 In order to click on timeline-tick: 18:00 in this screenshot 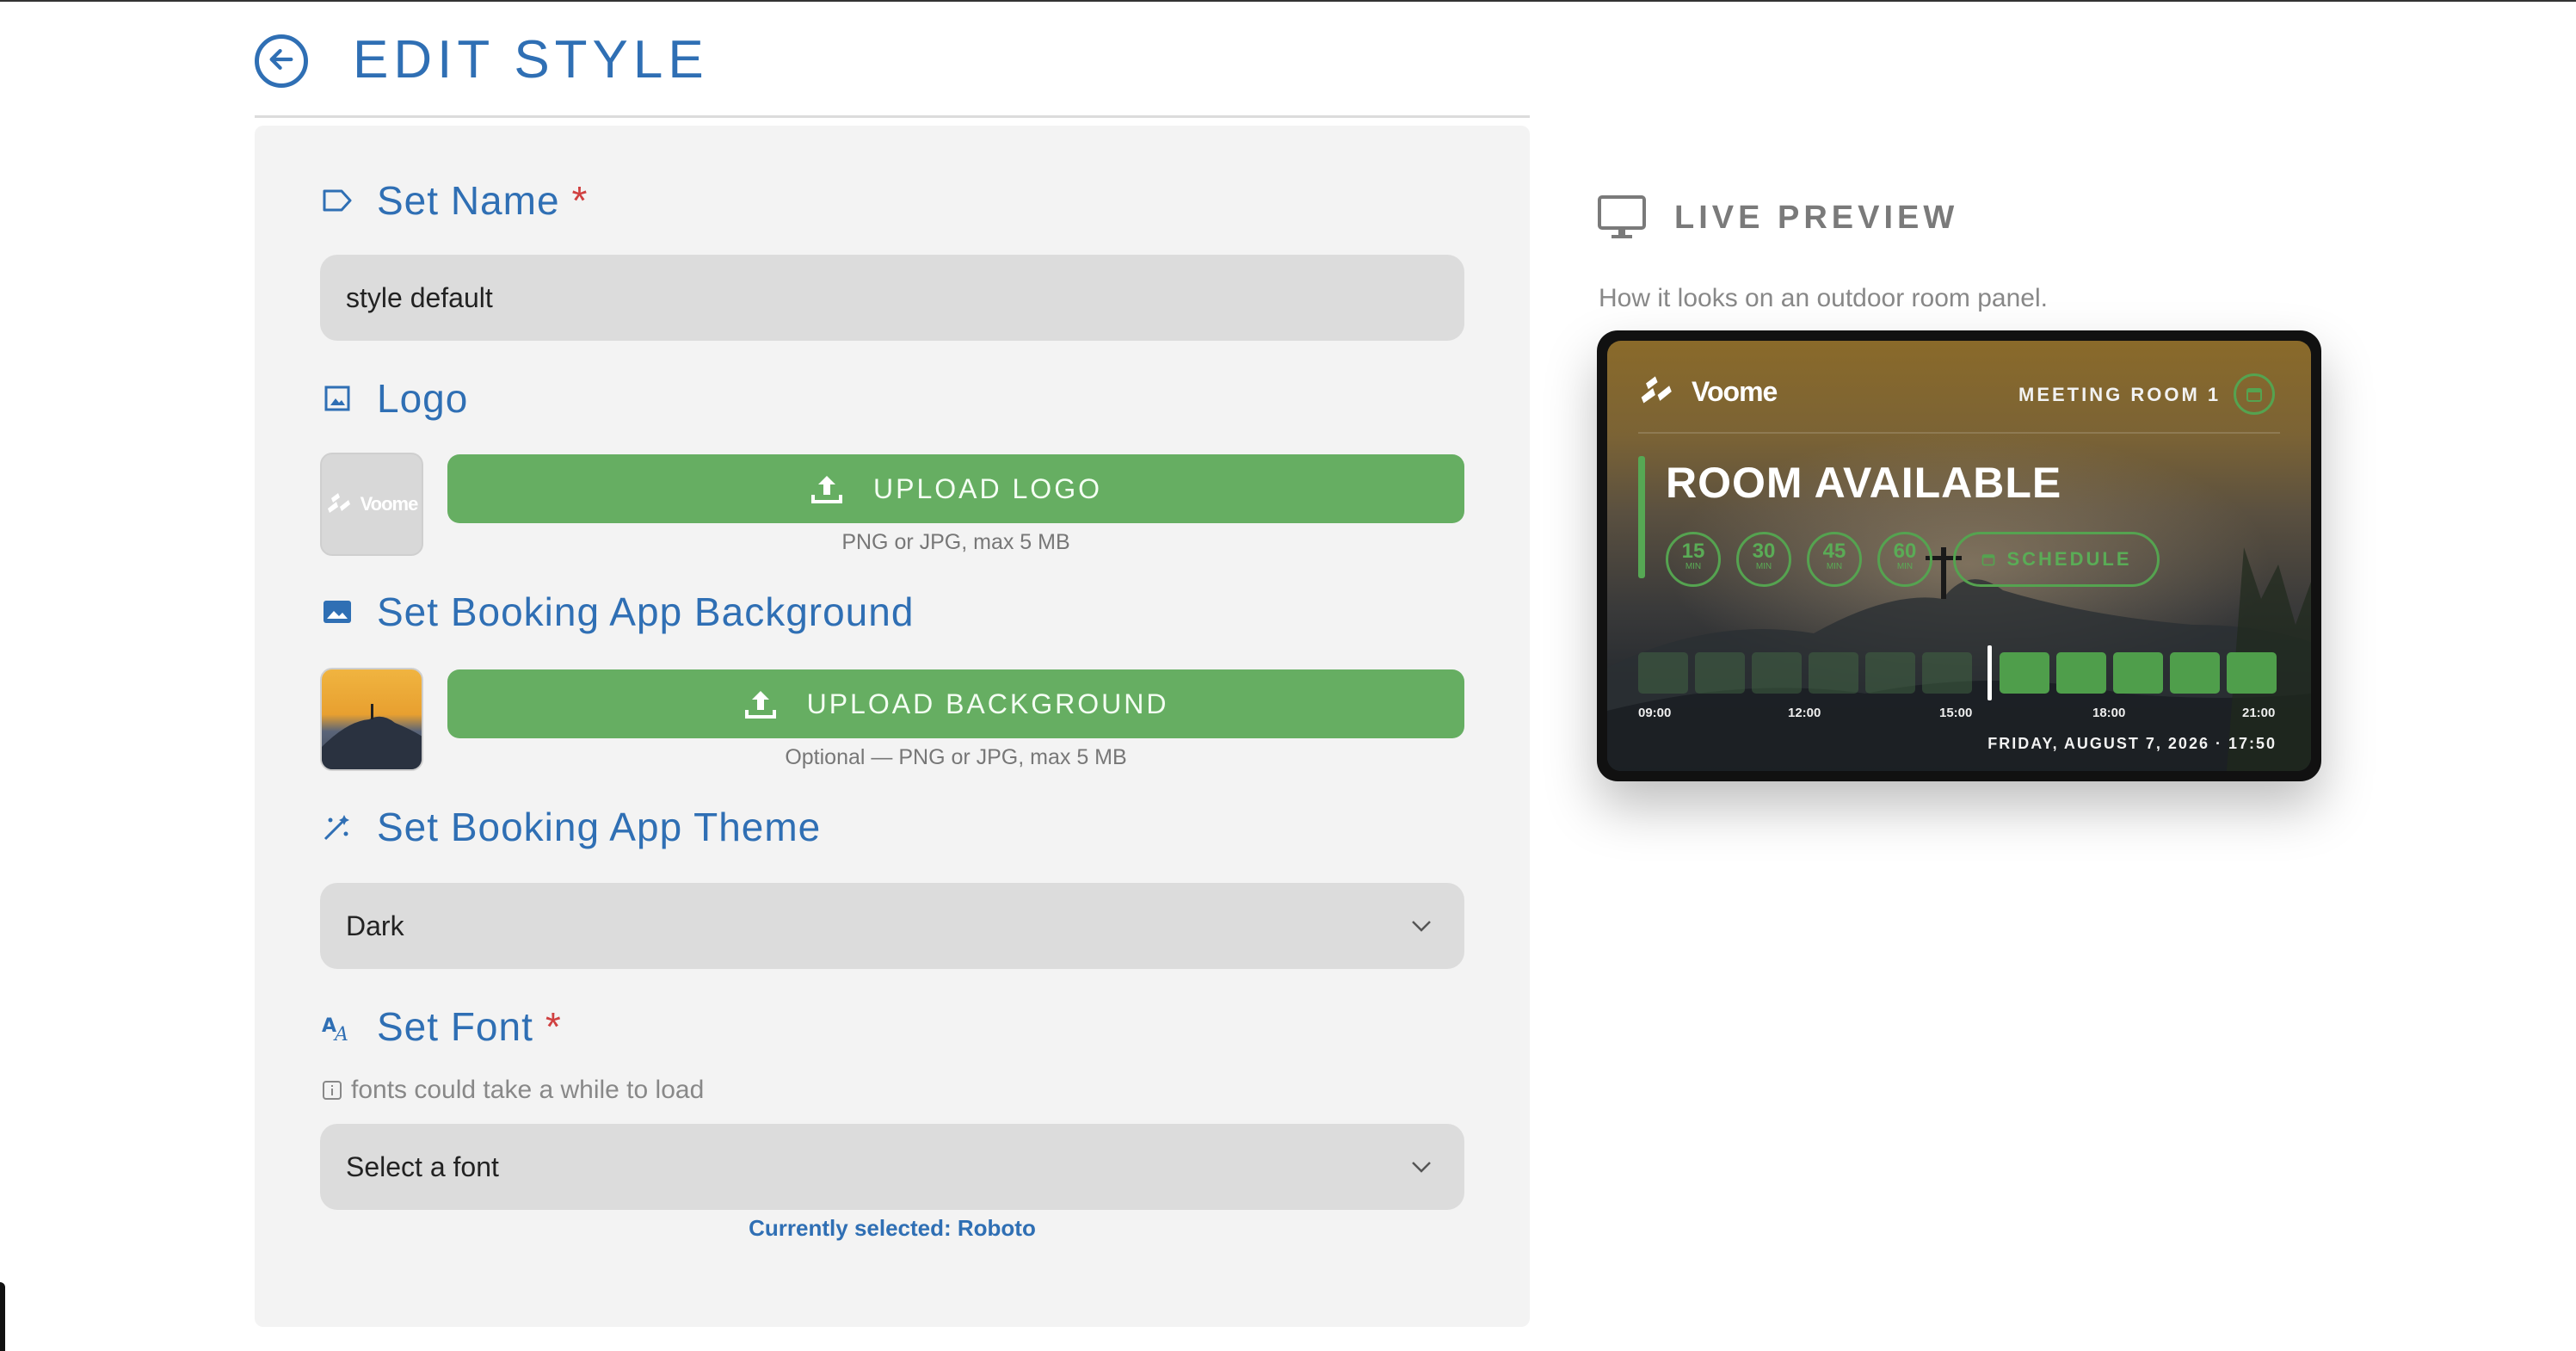, I will do `click(2109, 713)`.